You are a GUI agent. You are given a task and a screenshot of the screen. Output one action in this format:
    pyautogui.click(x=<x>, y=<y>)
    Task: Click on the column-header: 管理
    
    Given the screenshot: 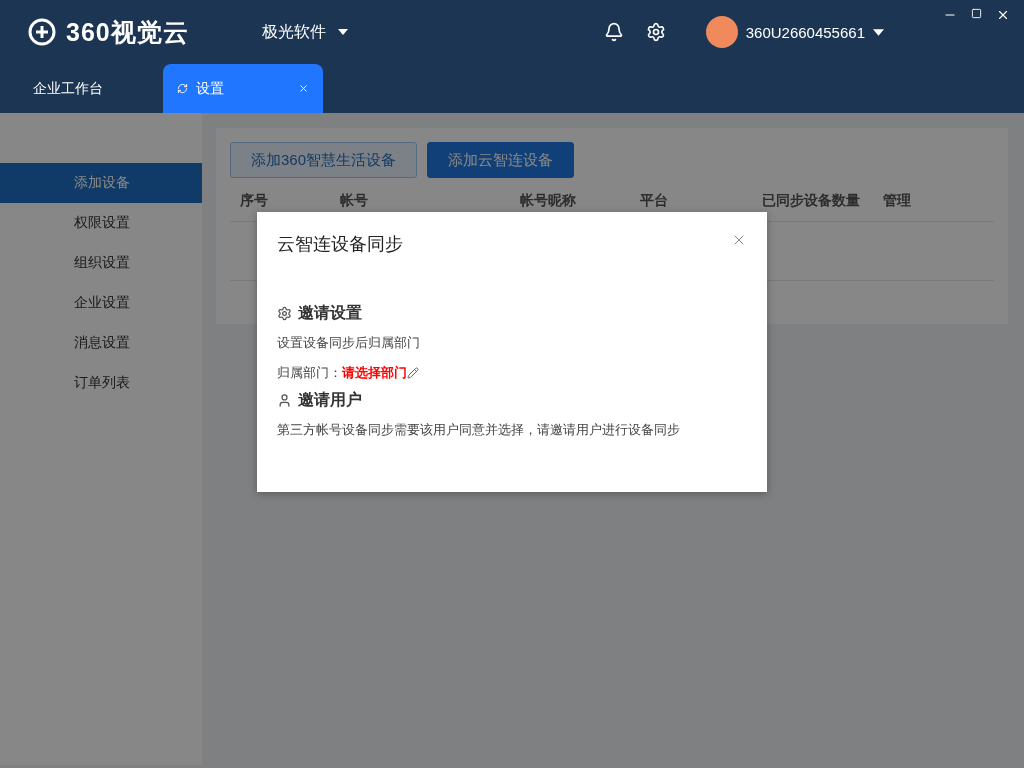 What is the action you would take?
    pyautogui.click(x=897, y=201)
    